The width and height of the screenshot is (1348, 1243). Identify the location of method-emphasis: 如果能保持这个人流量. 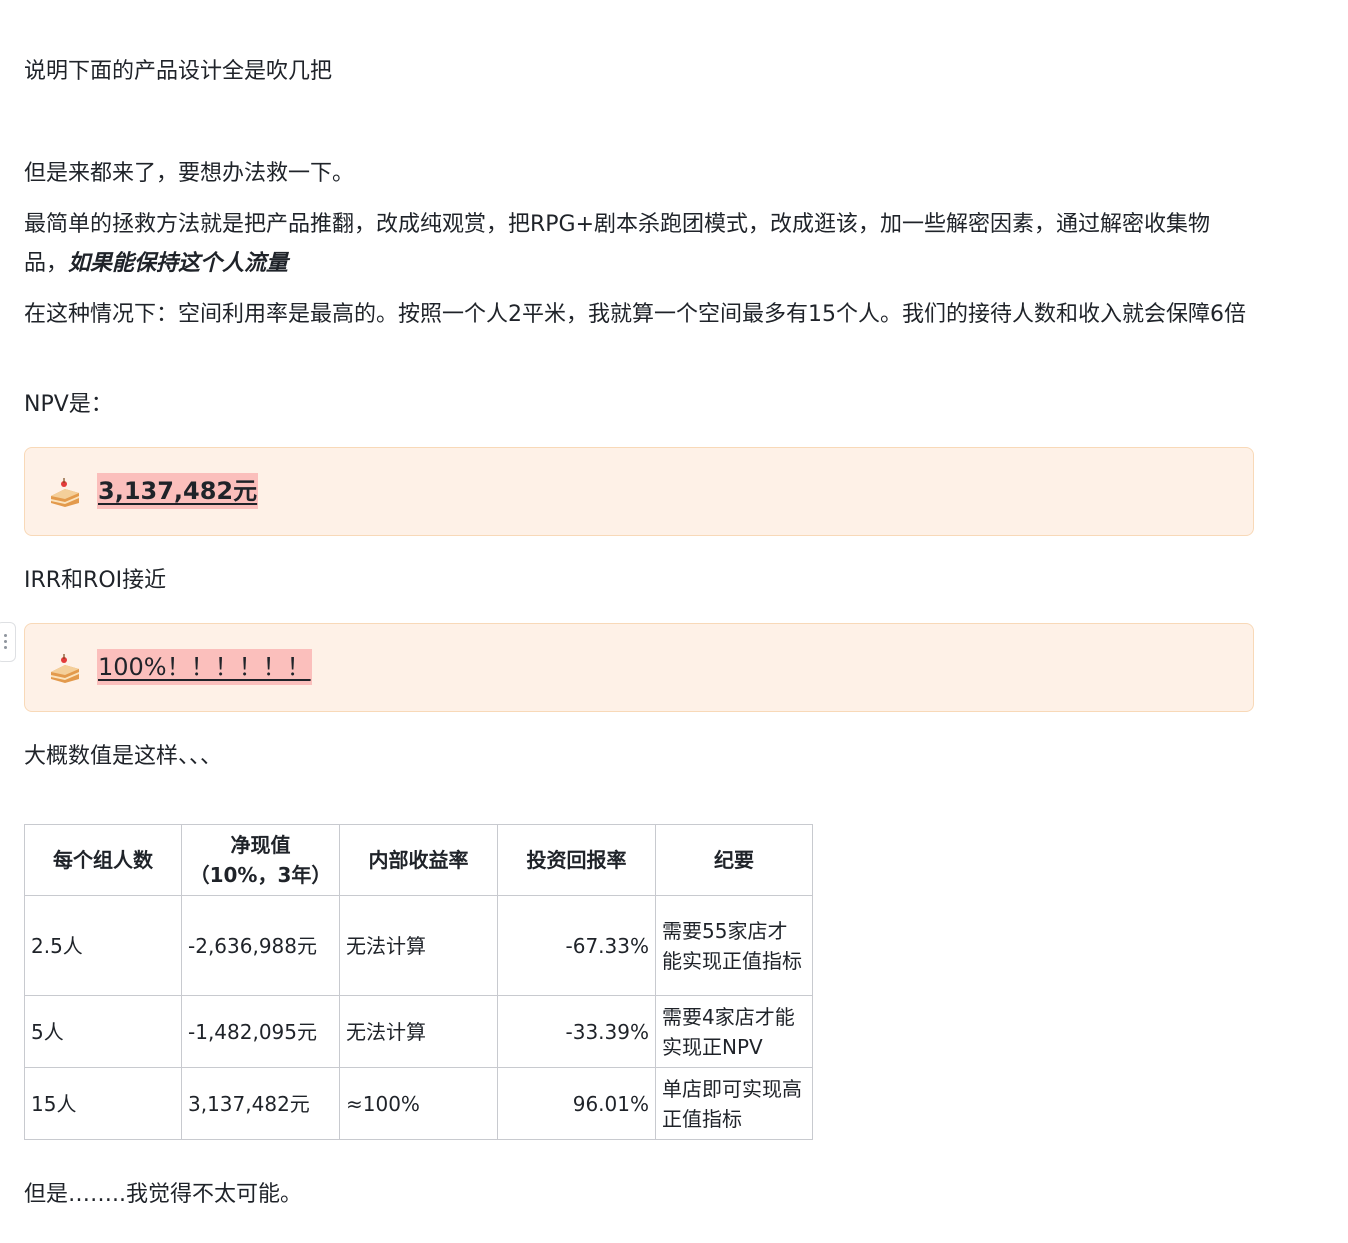
(178, 263).